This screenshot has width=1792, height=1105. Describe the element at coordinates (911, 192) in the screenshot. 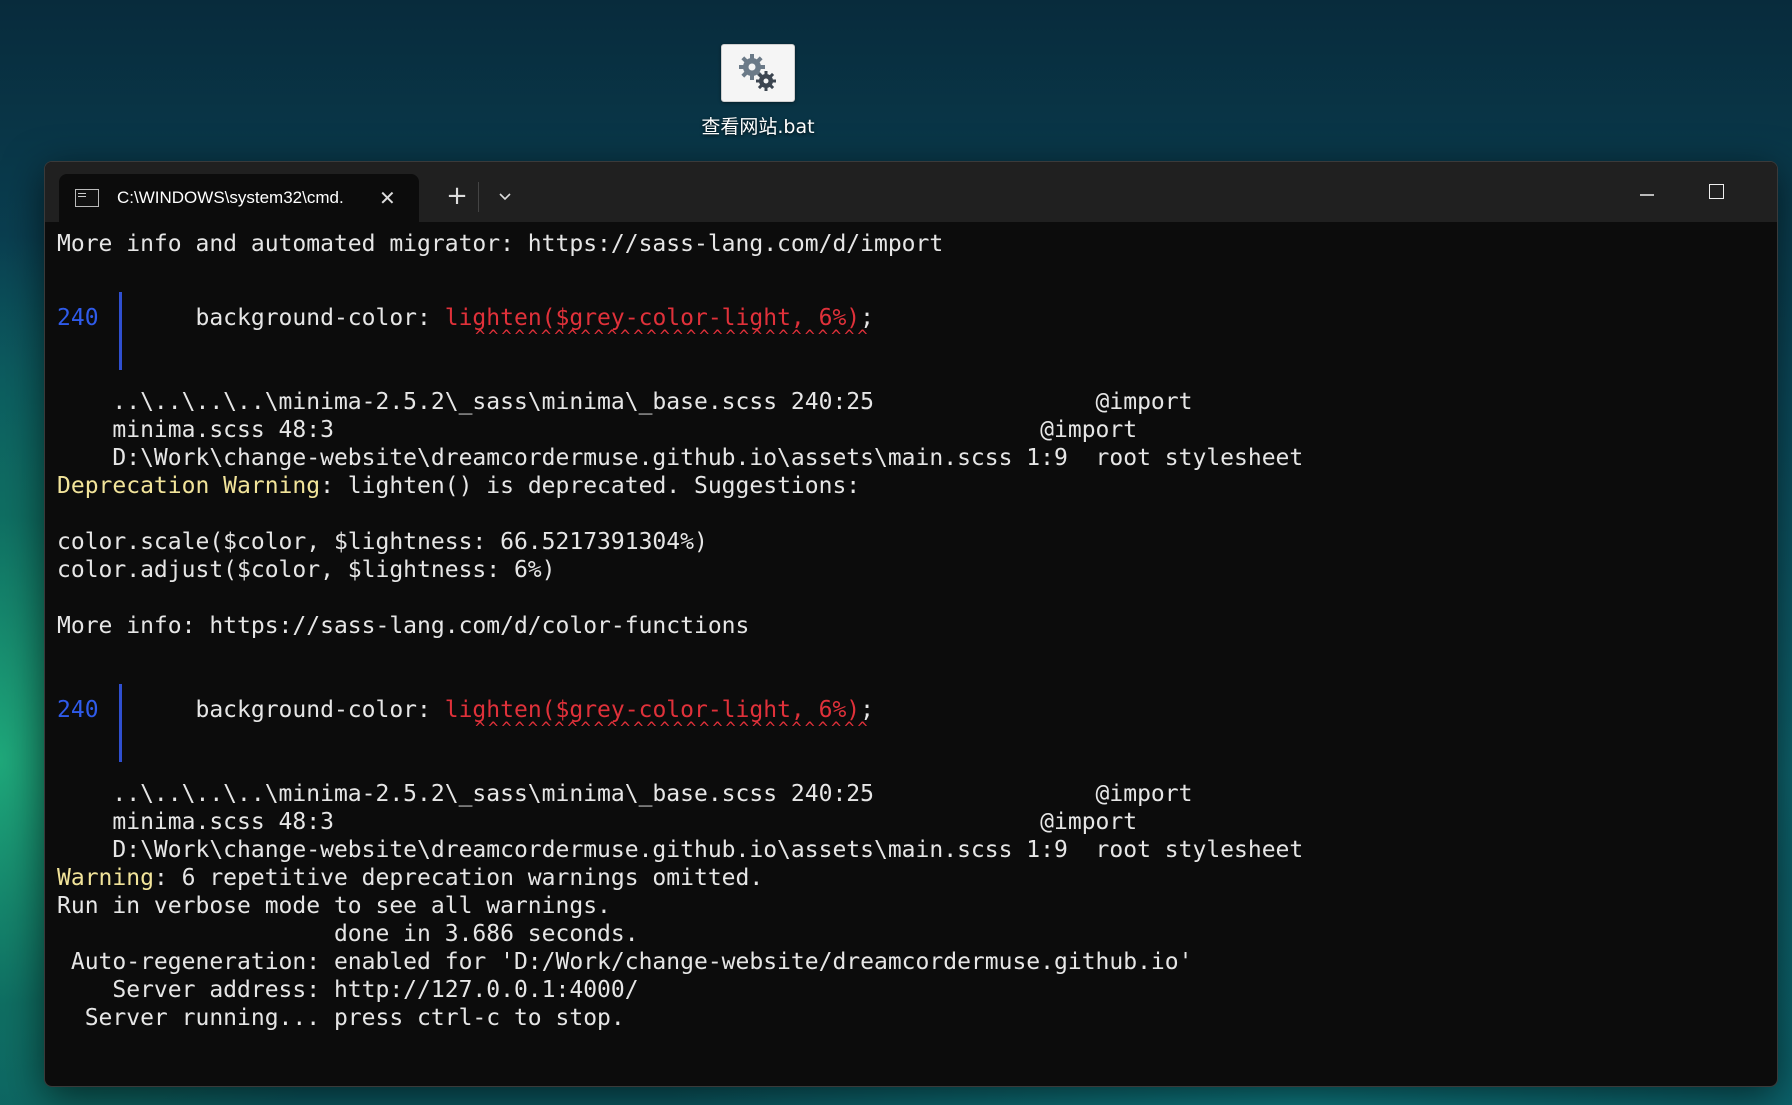

I see `title-bar: C:\WINDOWS\system32\cmd. ✕ + ✕` at that location.